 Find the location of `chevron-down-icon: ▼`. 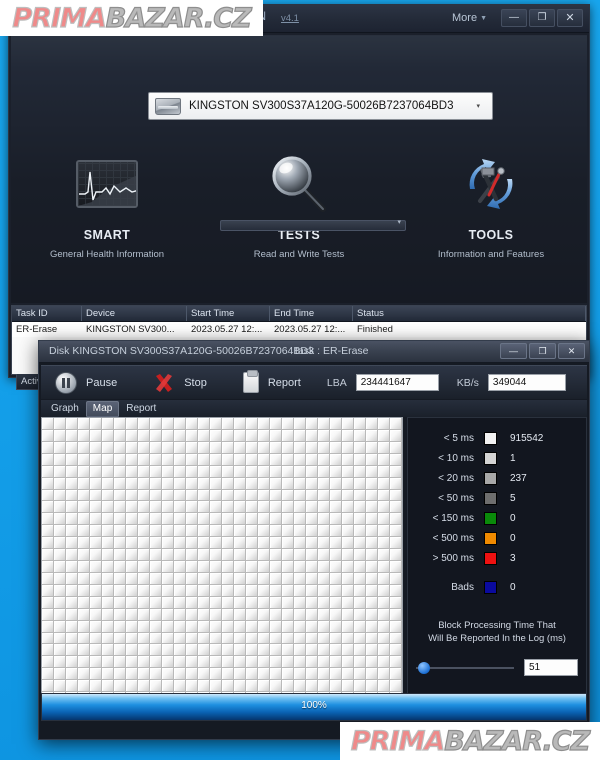

chevron-down-icon: ▼ is located at coordinates (483, 18).